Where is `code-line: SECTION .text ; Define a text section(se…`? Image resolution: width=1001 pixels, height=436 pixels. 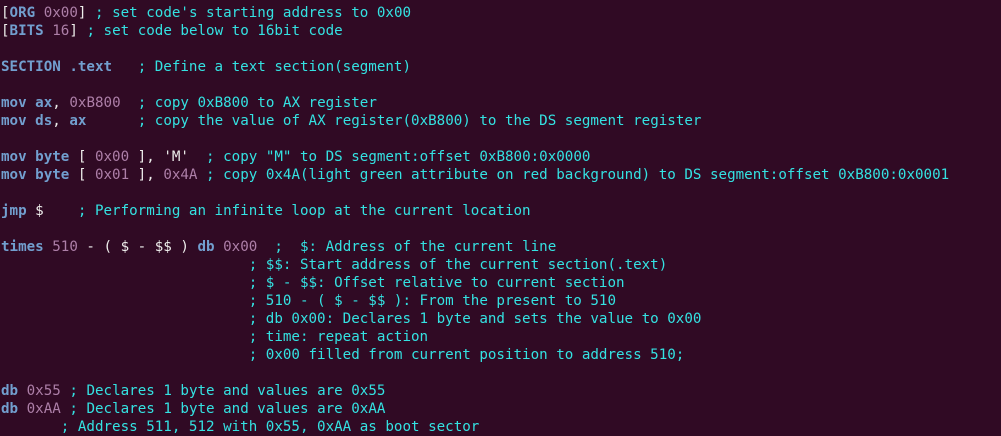 code-line: SECTION .text ; Define a text section(se… is located at coordinates (501, 67).